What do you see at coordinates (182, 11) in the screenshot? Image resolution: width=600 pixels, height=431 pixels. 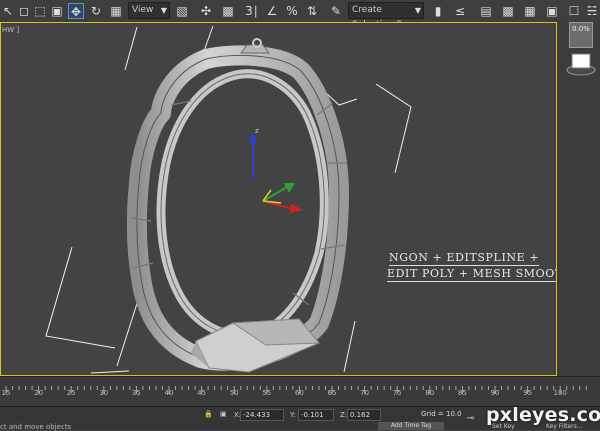 I see `pivot-icon: ▧` at bounding box center [182, 11].